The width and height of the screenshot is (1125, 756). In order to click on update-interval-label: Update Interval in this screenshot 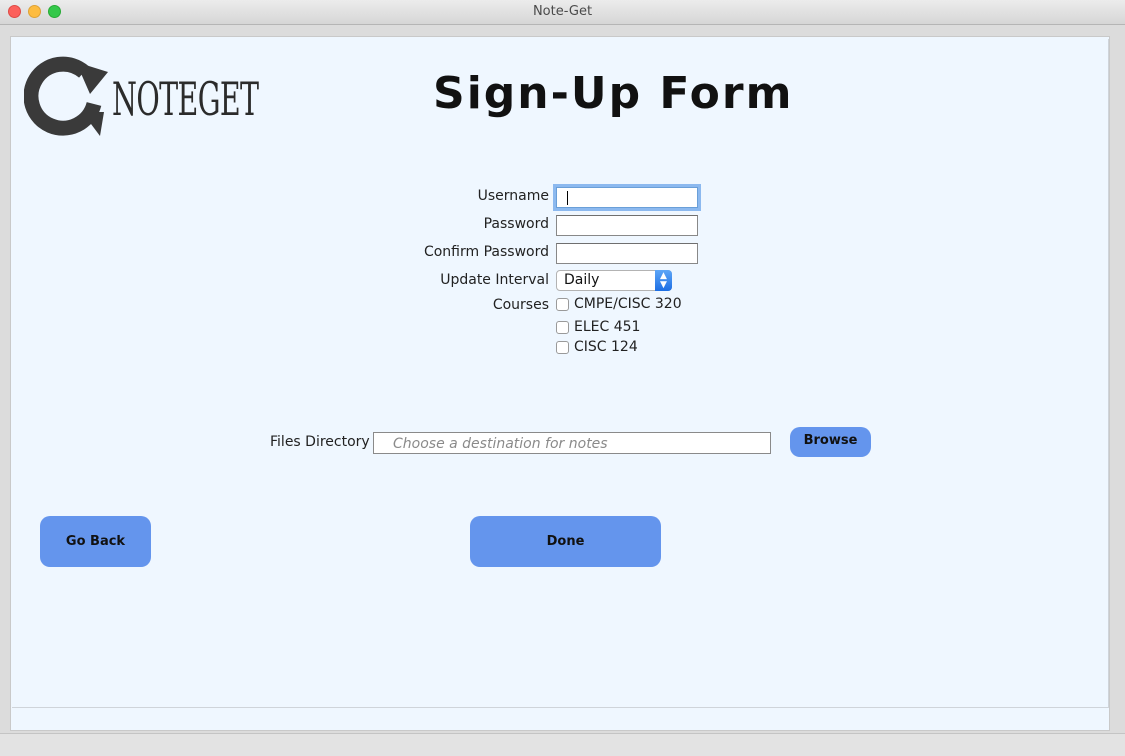, I will do `click(494, 280)`.